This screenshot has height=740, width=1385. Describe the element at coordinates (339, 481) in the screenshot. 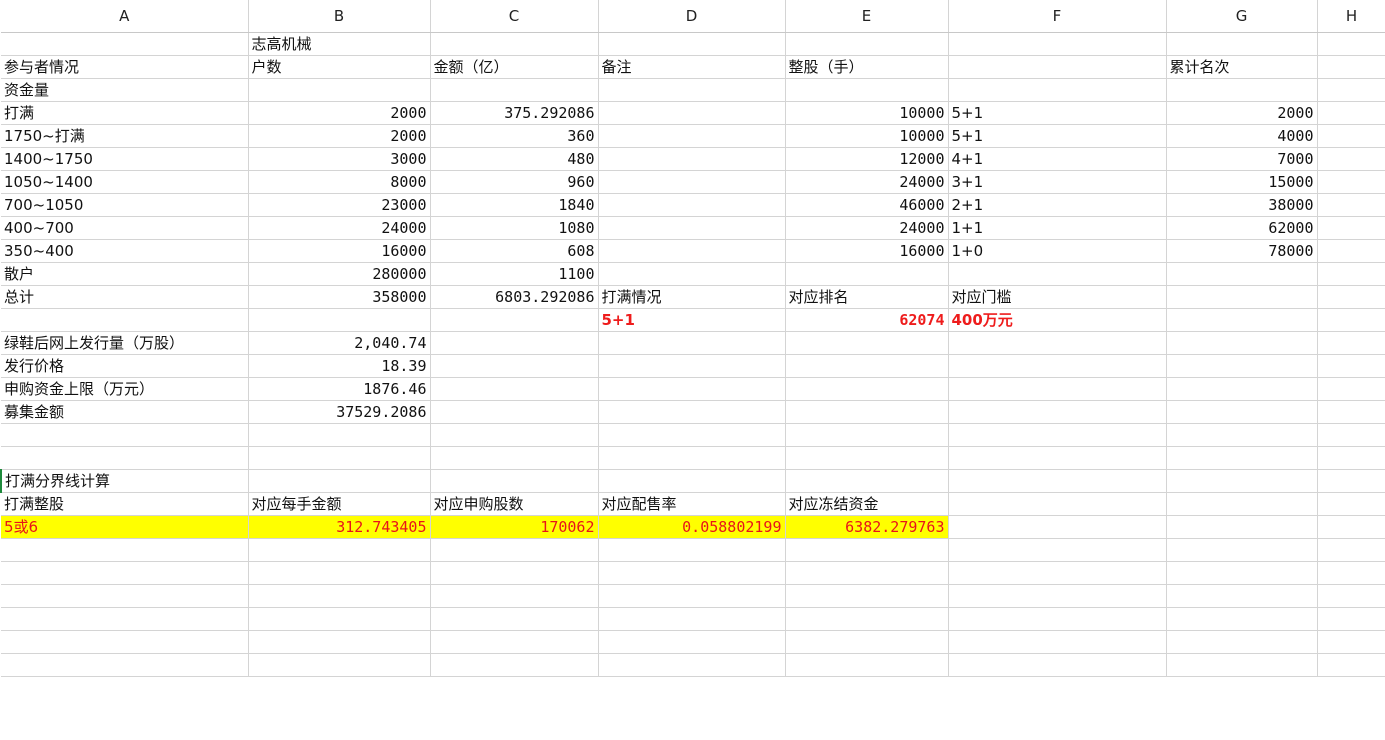

I see `cell-b20` at that location.